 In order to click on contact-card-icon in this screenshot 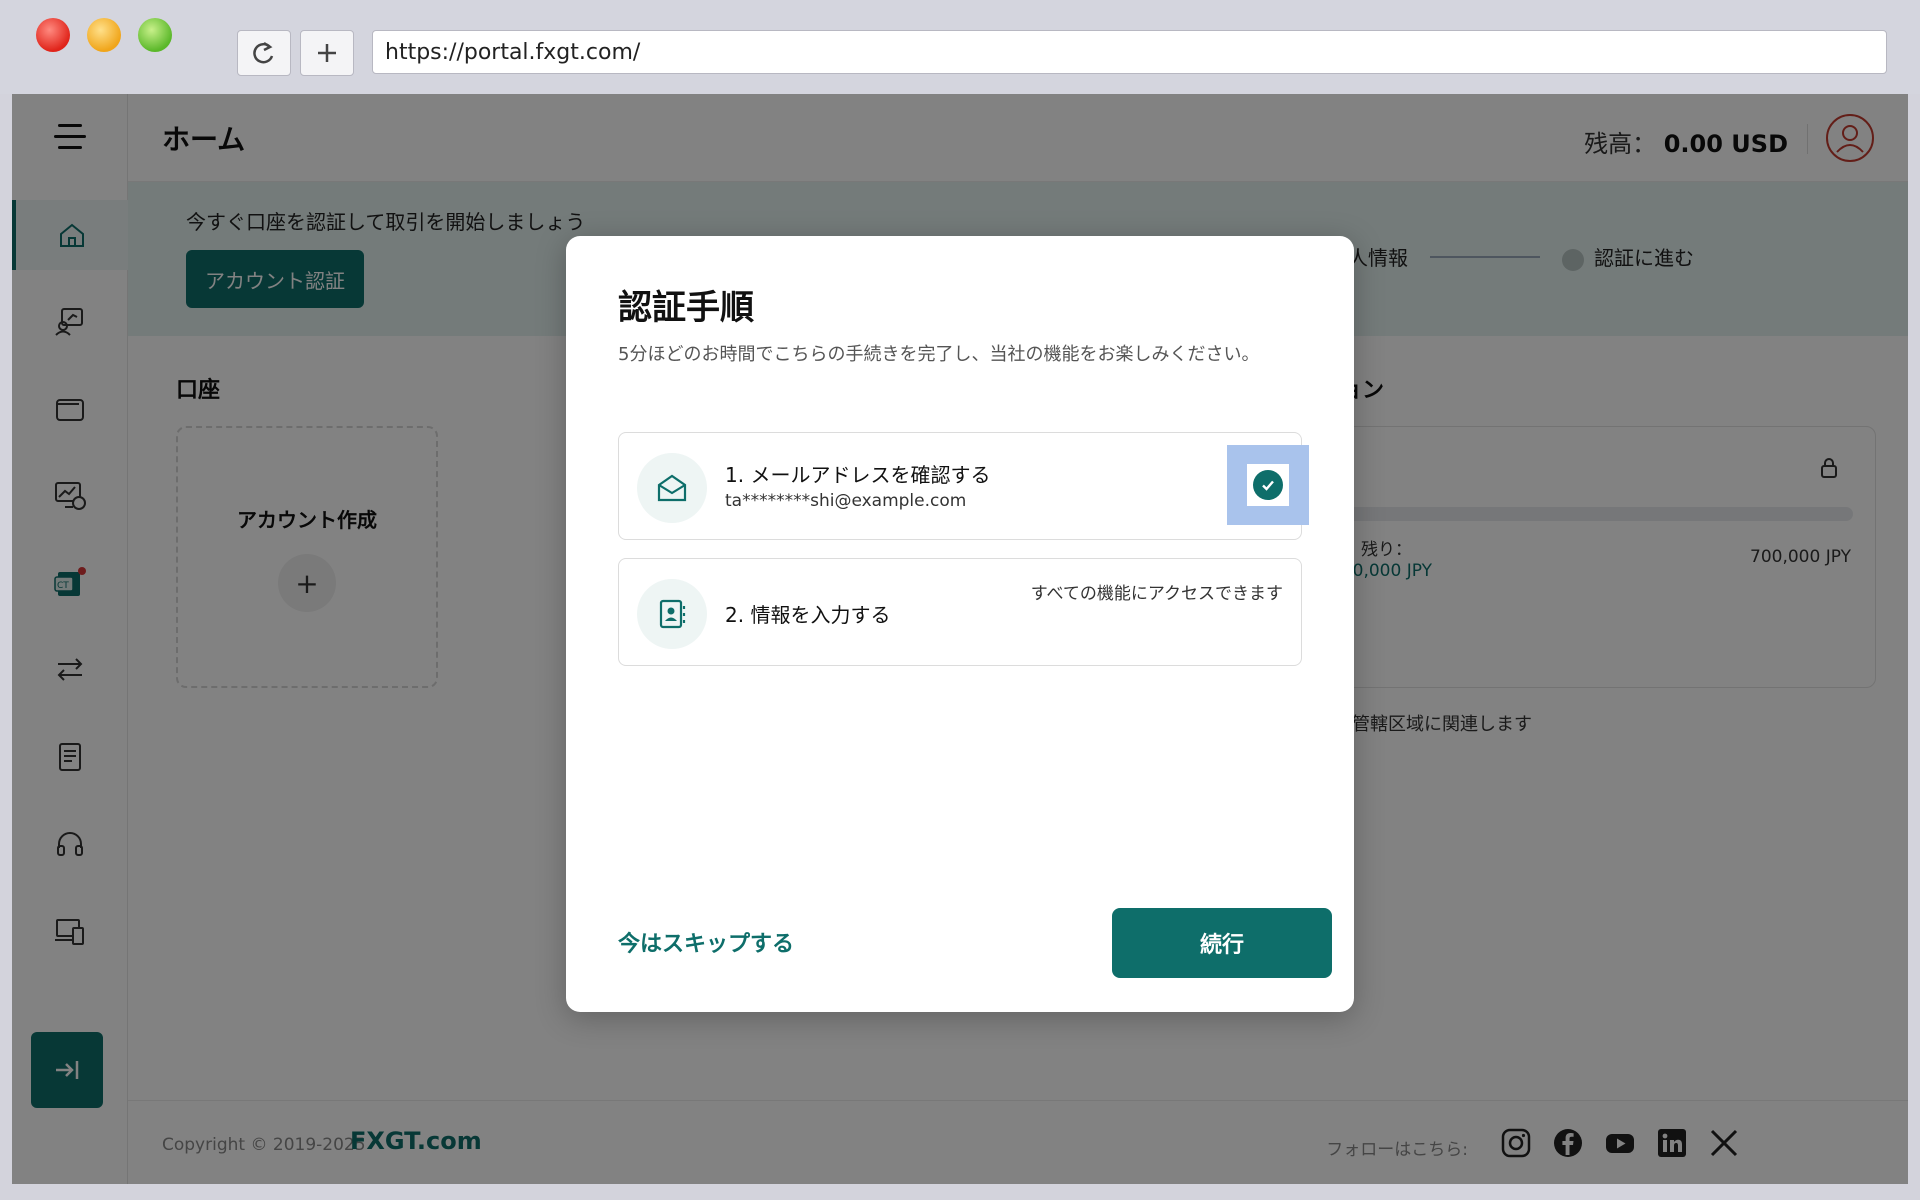, I will do `click(672, 614)`.